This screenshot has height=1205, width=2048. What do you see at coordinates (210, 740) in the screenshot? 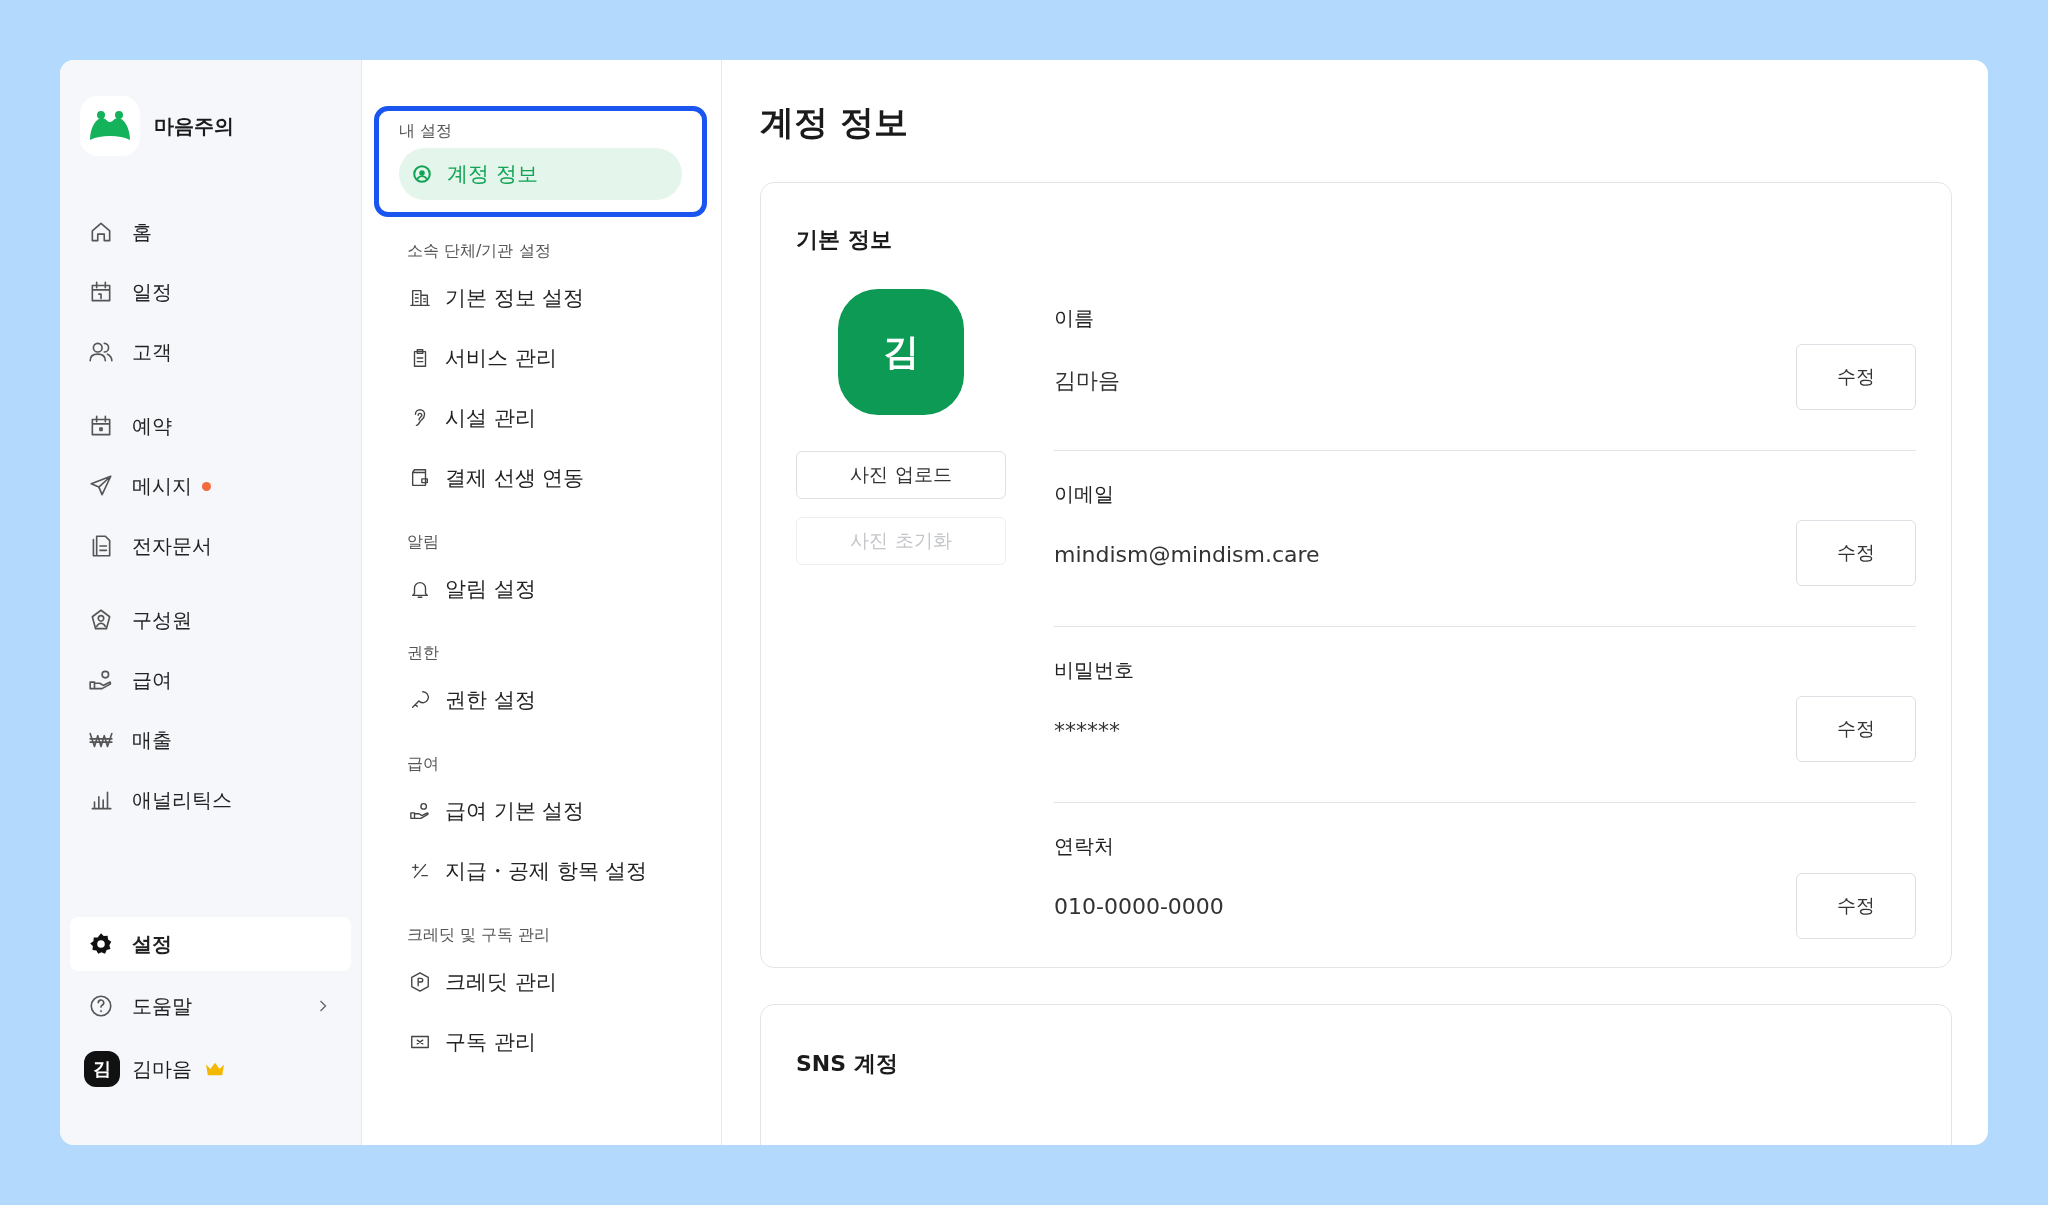
I see `nav-item: 매출` at bounding box center [210, 740].